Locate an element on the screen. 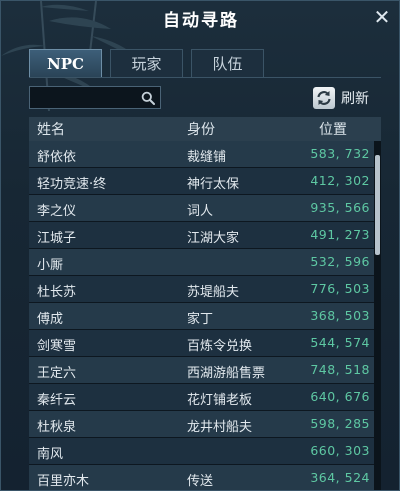 The width and height of the screenshot is (400, 491). scrollbar-thumb is located at coordinates (377, 205).